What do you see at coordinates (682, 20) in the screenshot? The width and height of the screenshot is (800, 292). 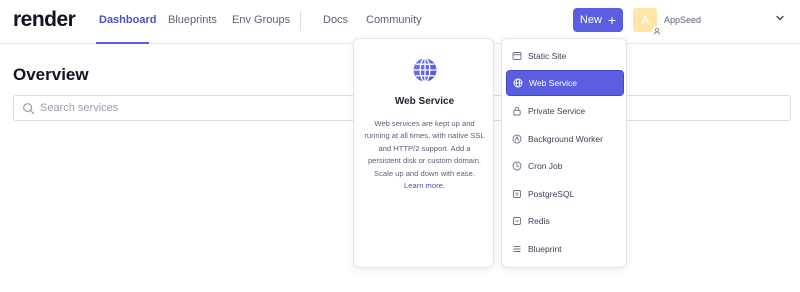 I see `user-name: AppSeed` at bounding box center [682, 20].